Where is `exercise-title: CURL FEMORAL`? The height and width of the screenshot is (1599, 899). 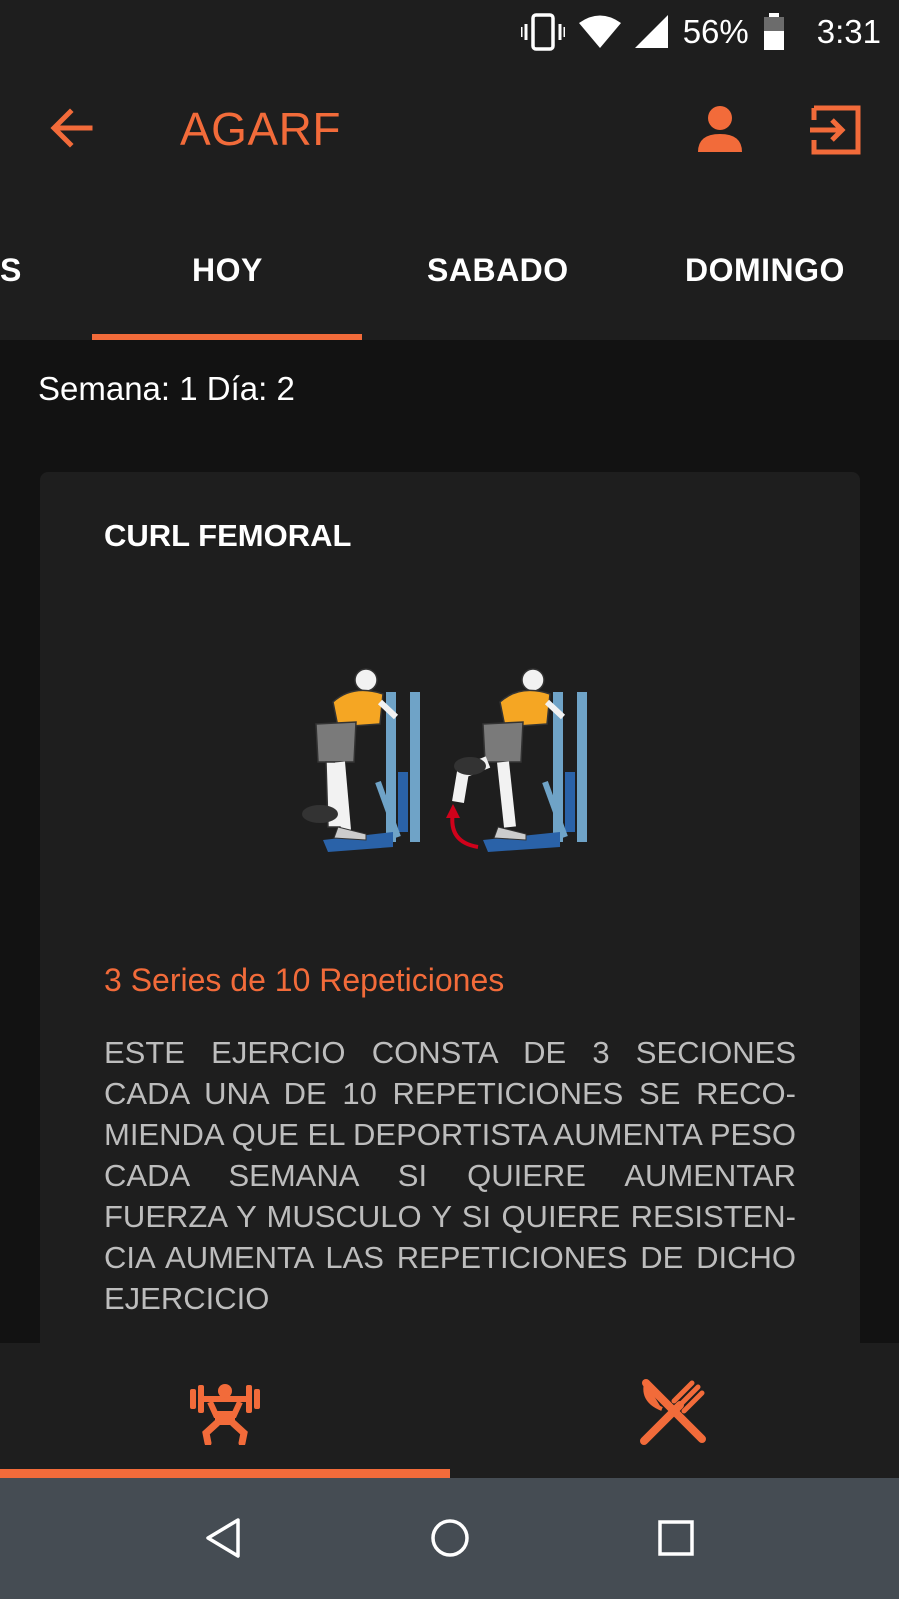 exercise-title: CURL FEMORAL is located at coordinates (228, 535).